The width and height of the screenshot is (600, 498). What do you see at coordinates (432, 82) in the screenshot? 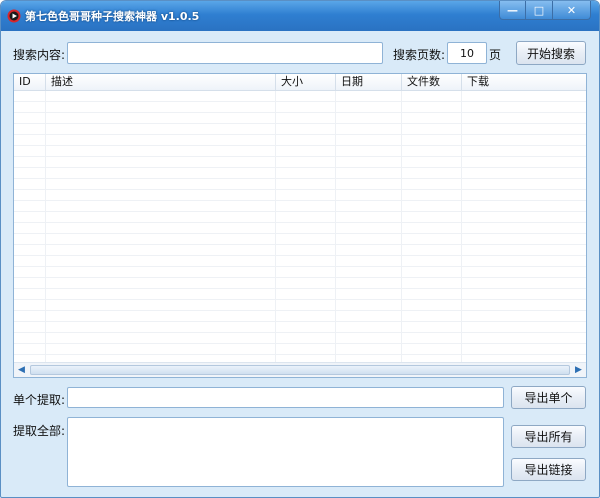
I see `column-header-file-count: 文件数` at bounding box center [432, 82].